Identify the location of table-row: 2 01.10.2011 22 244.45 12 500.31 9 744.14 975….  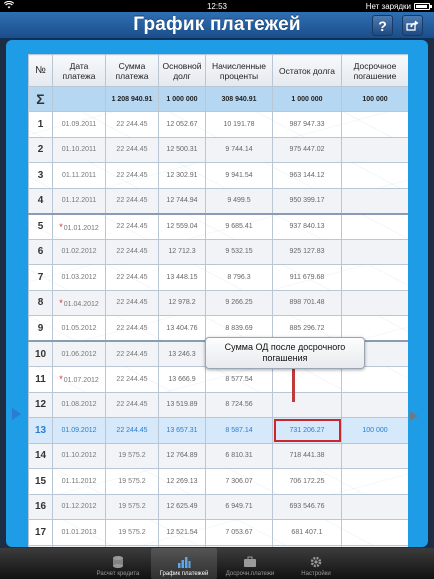
(218, 149).